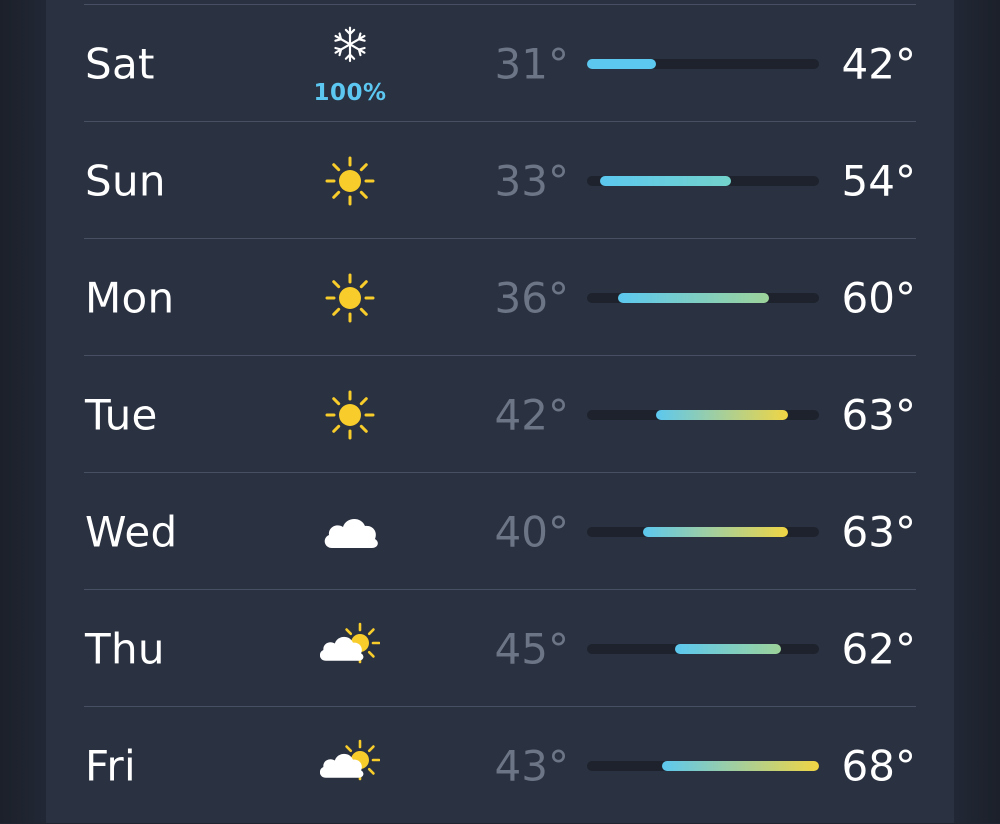 The image size is (1000, 824). Describe the element at coordinates (531, 180) in the screenshot. I see `low-temp: 33°` at that location.